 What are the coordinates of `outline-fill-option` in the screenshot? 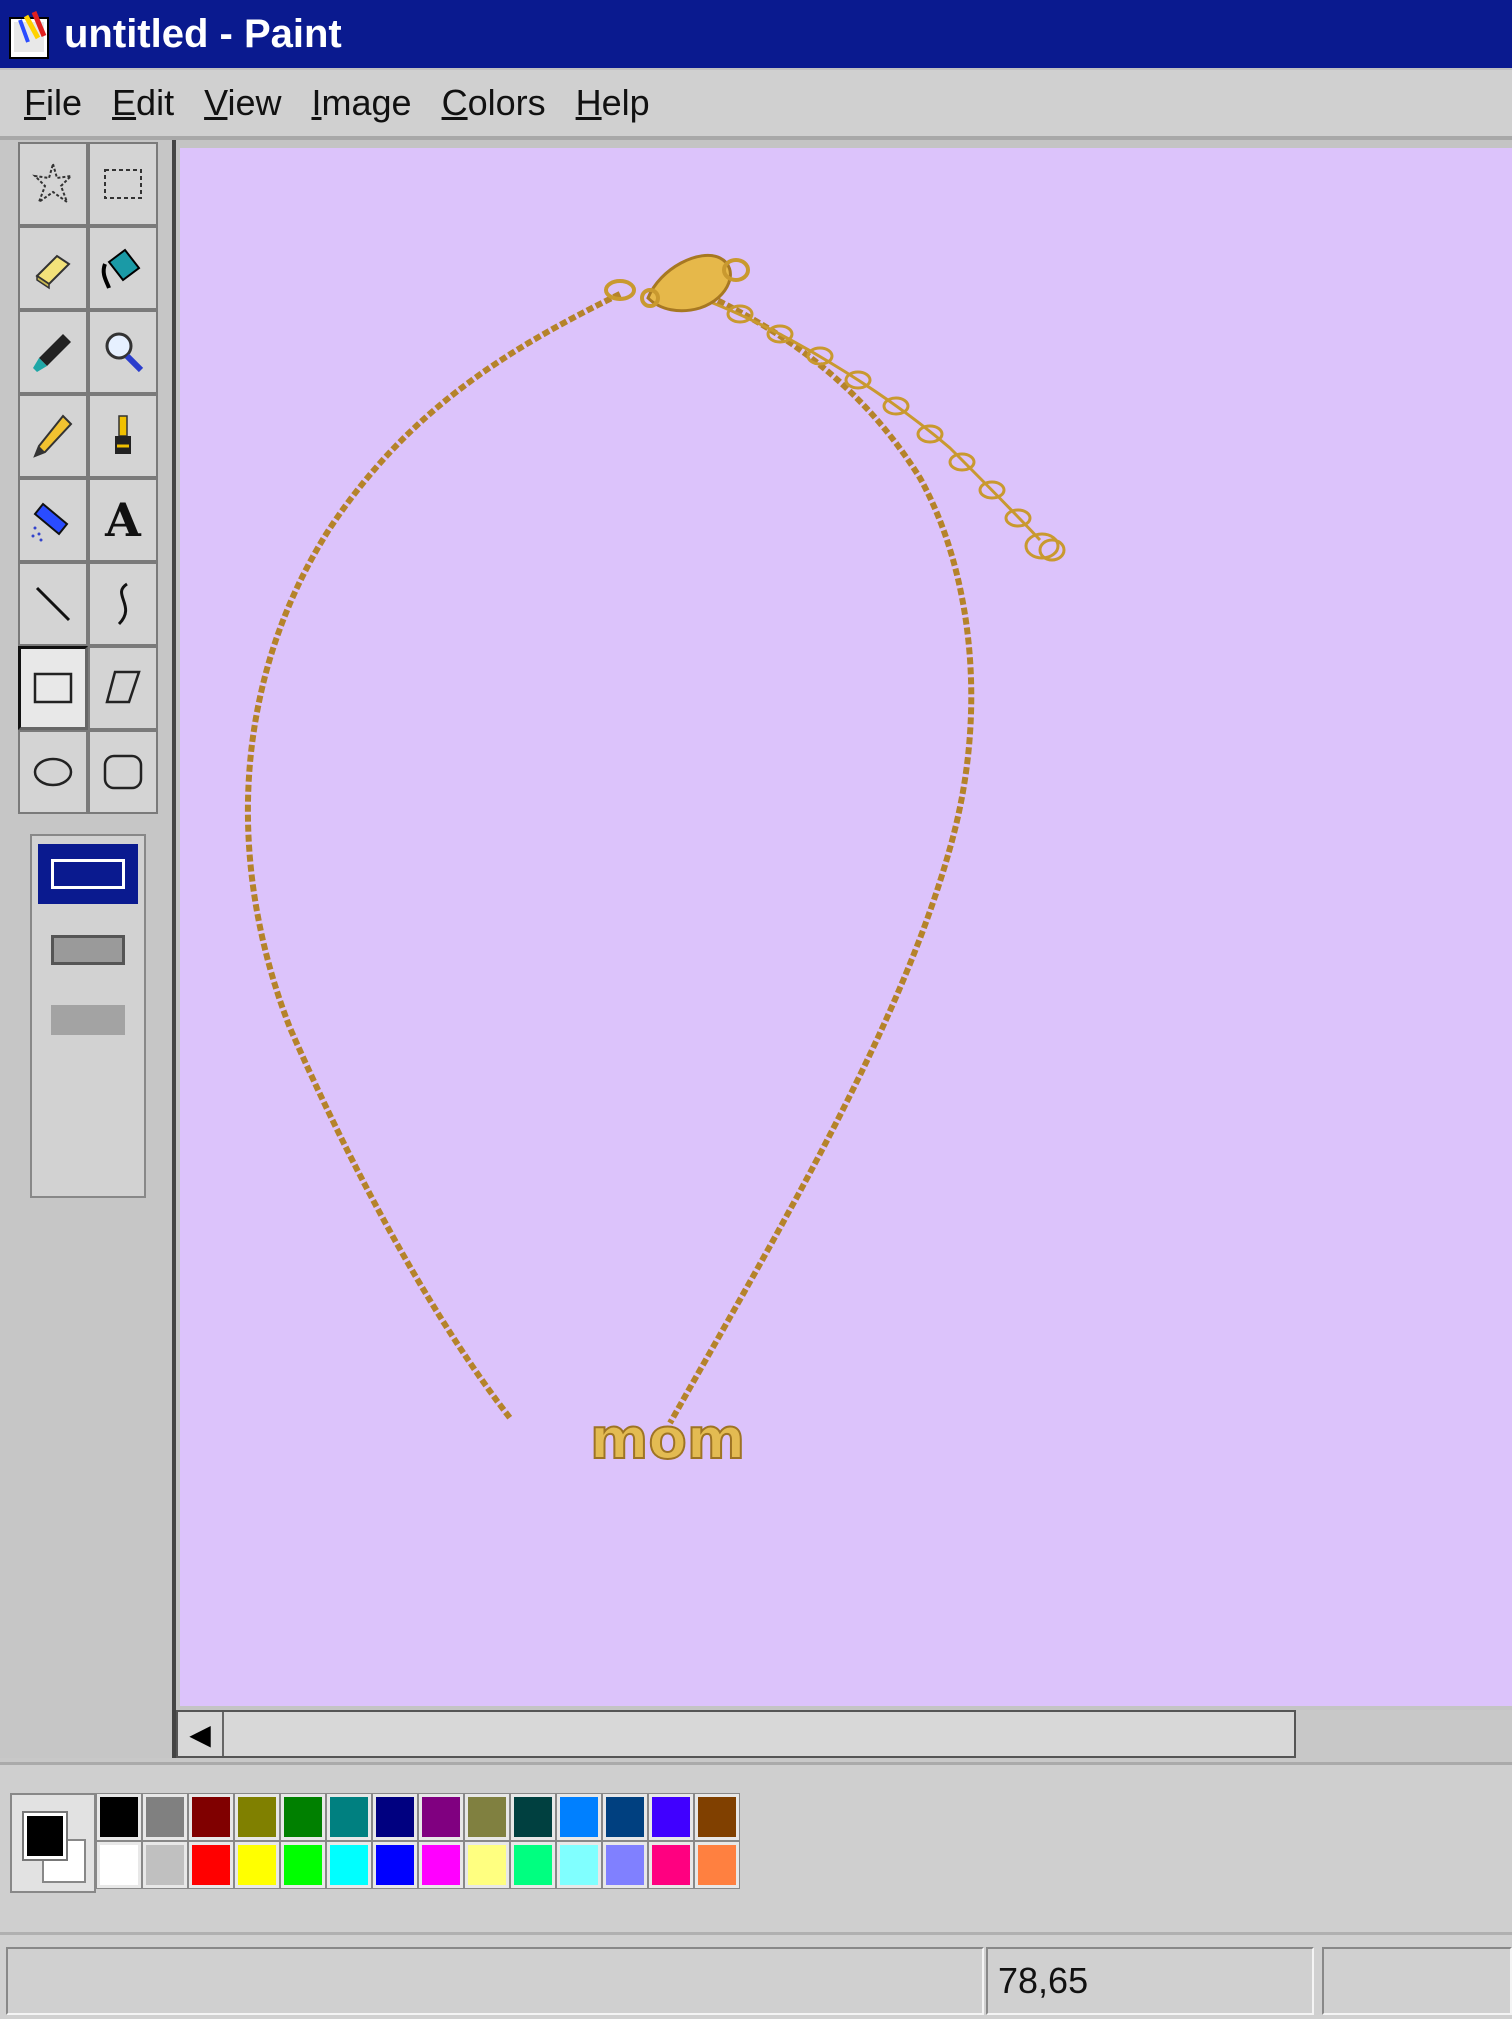 It's located at (88, 950).